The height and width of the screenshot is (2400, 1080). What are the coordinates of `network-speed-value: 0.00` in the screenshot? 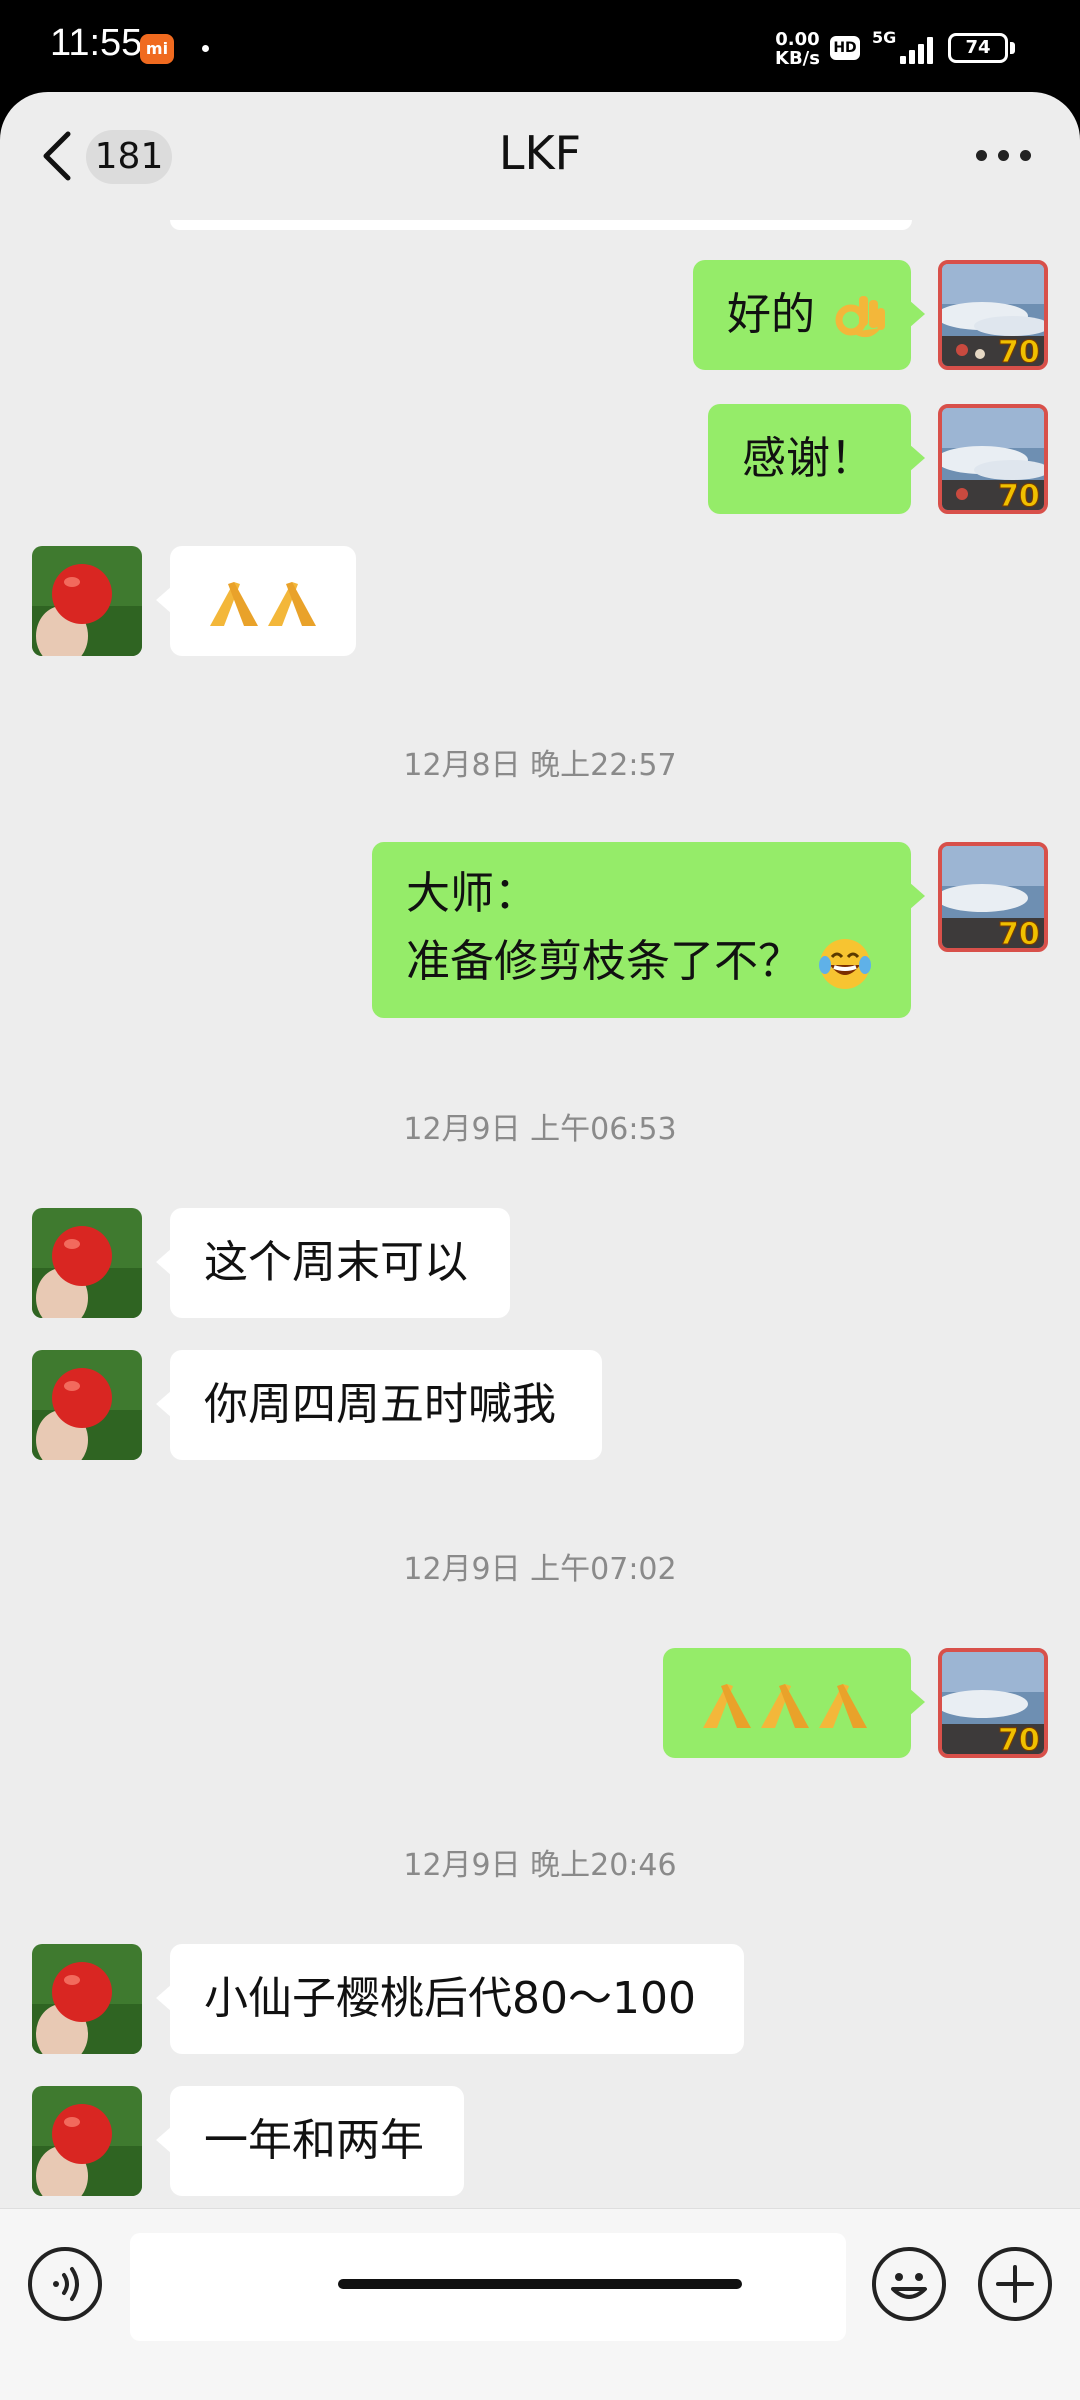 It's located at (797, 39).